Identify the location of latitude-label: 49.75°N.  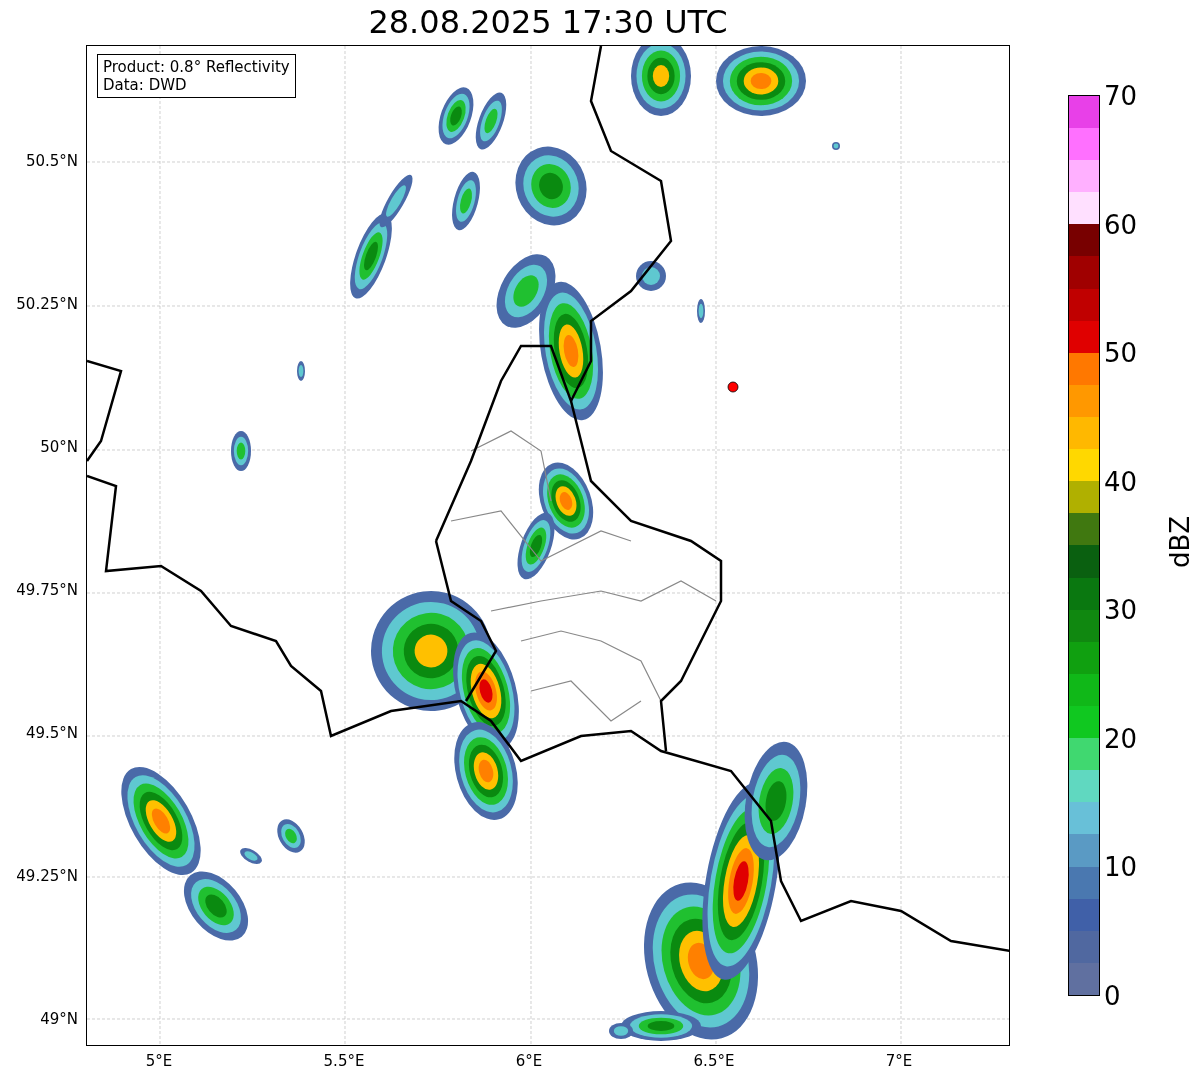
(47, 590).